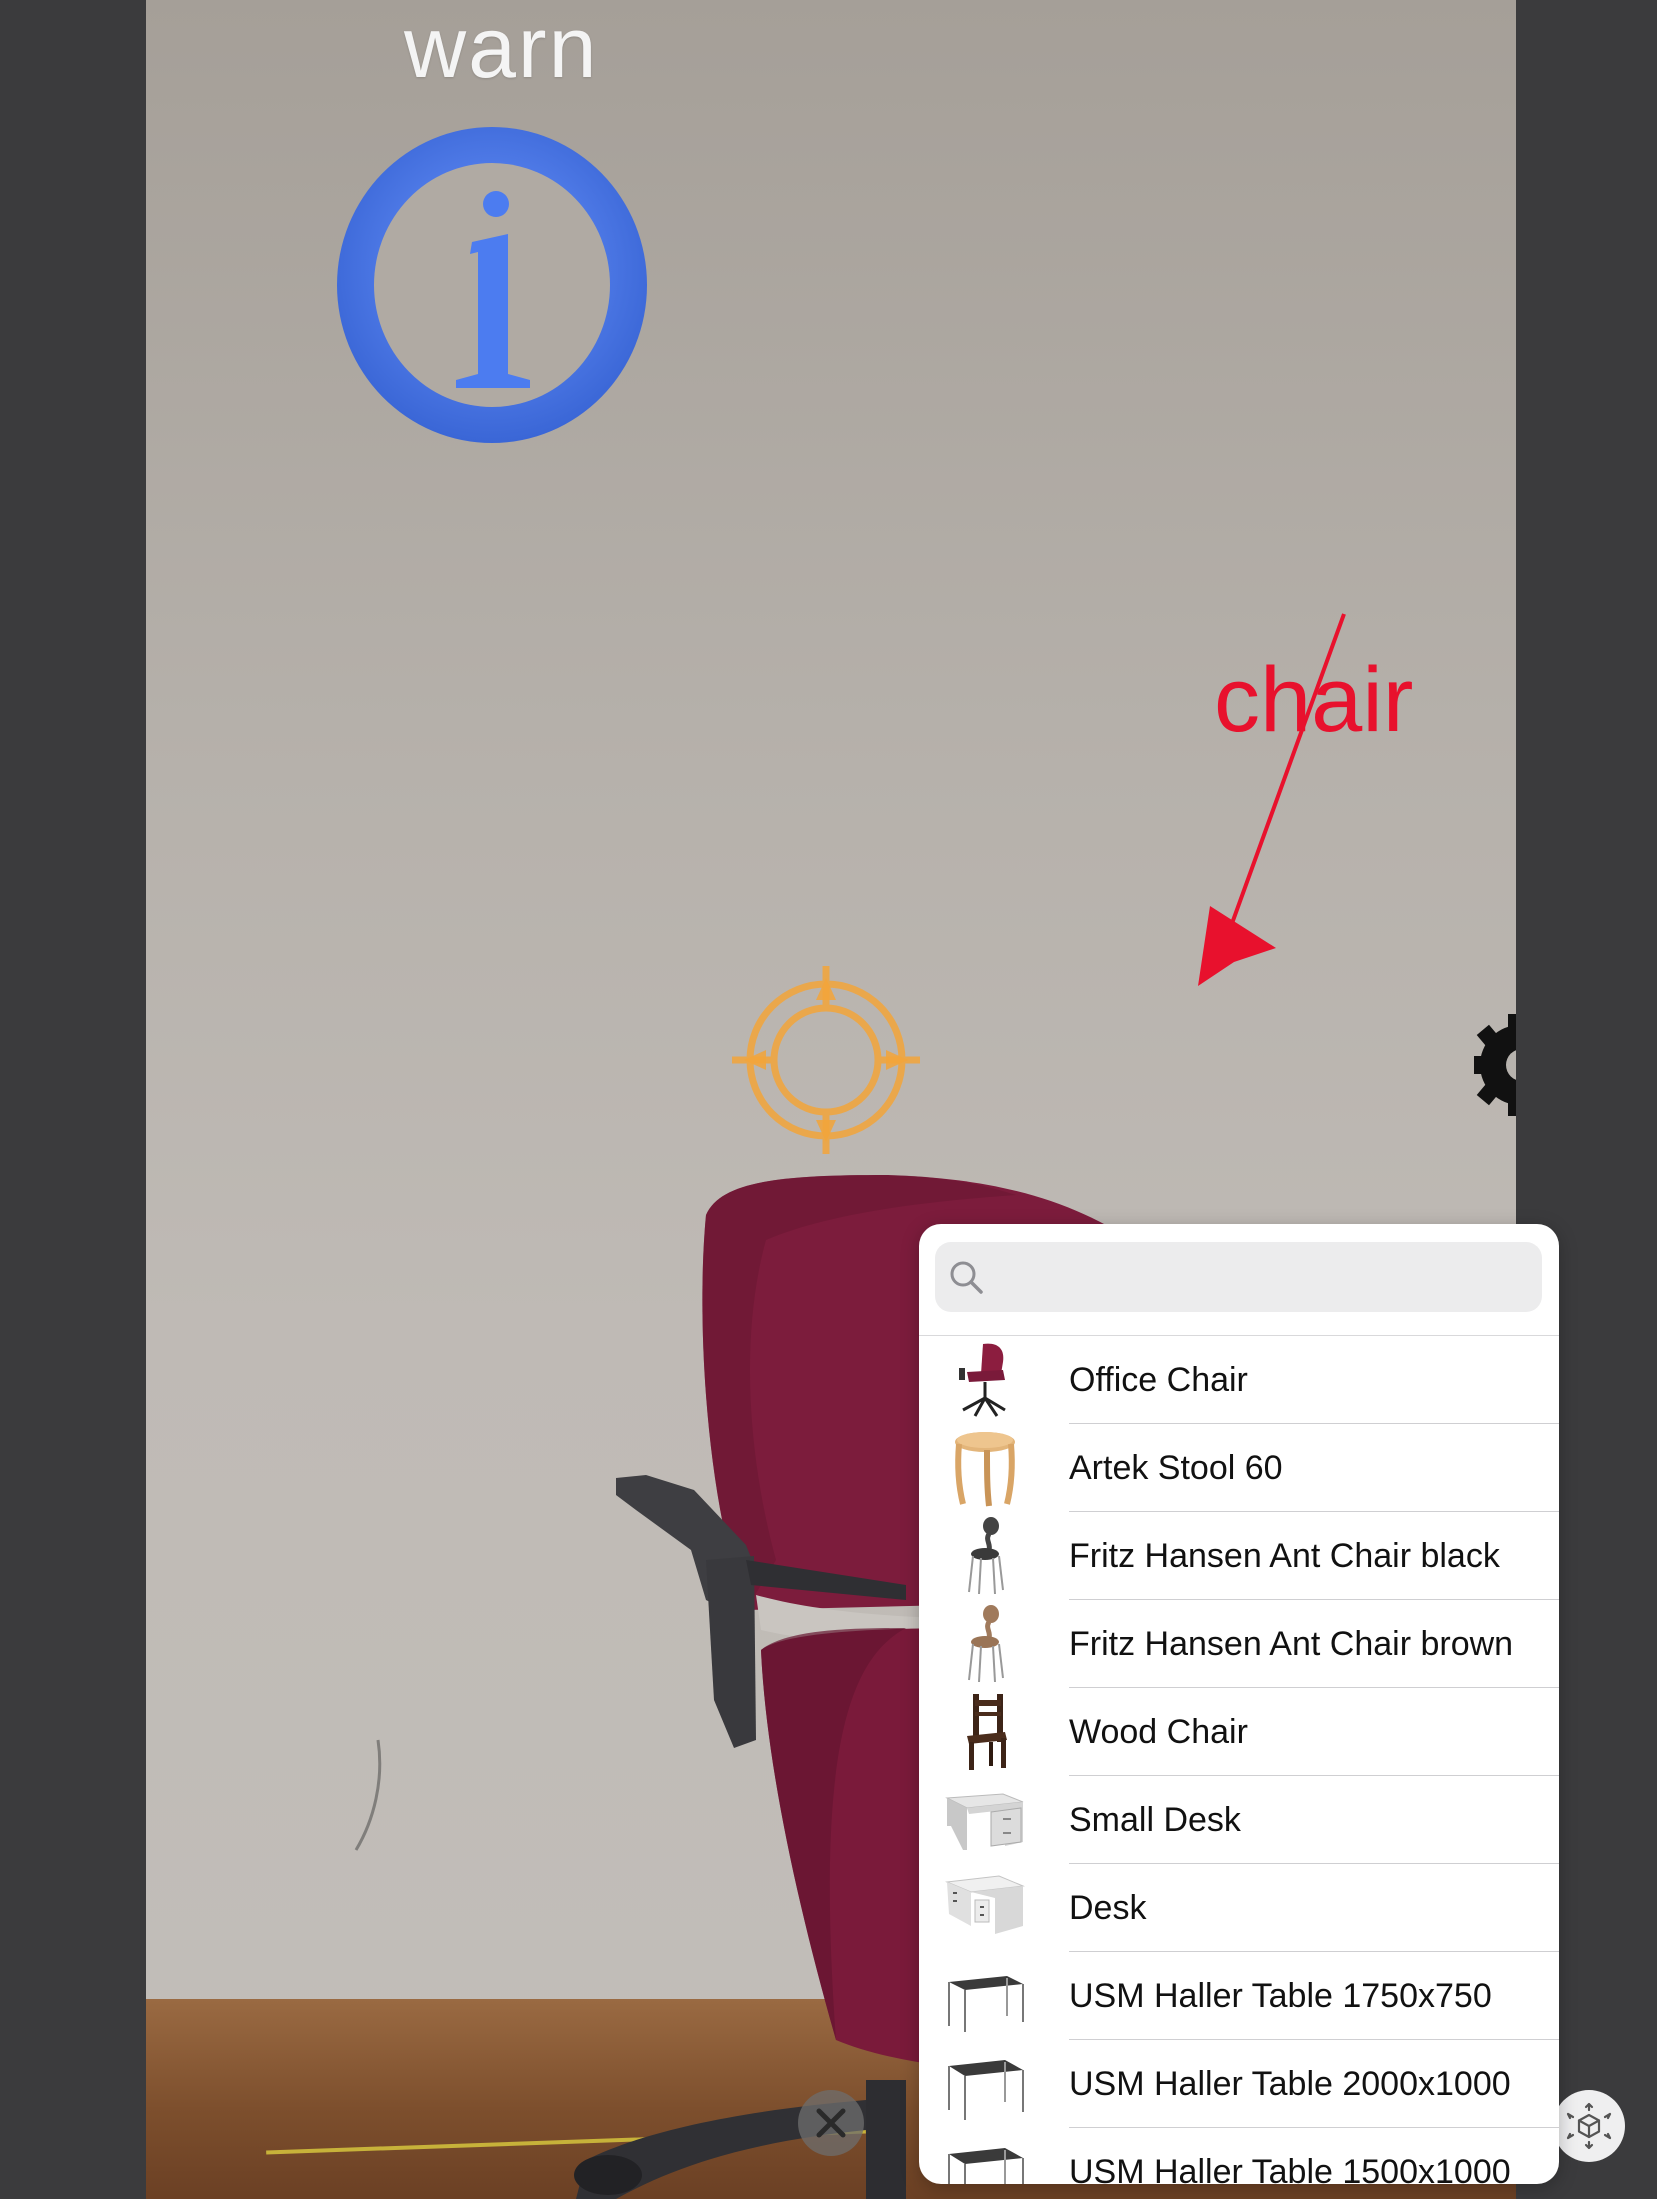 The height and width of the screenshot is (2199, 1657). Describe the element at coordinates (1265, 1278) in the screenshot. I see `search-input` at that location.